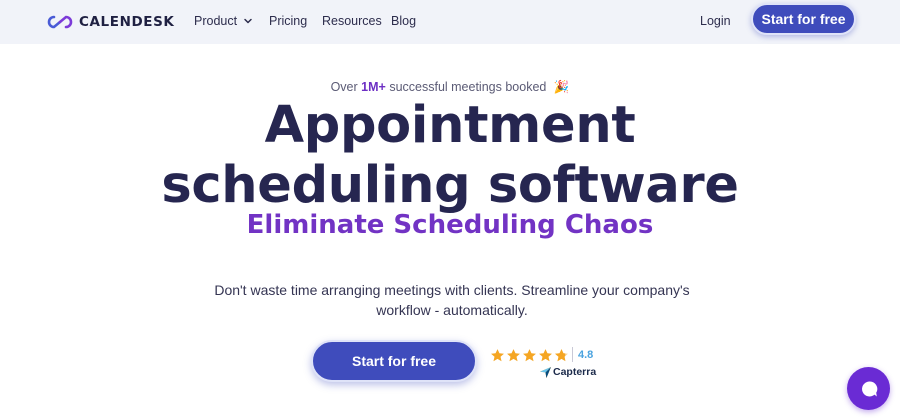 The width and height of the screenshot is (900, 418). Describe the element at coordinates (450, 225) in the screenshot. I see `hero-subtitle: Eliminate Scheduling Chaos` at that location.